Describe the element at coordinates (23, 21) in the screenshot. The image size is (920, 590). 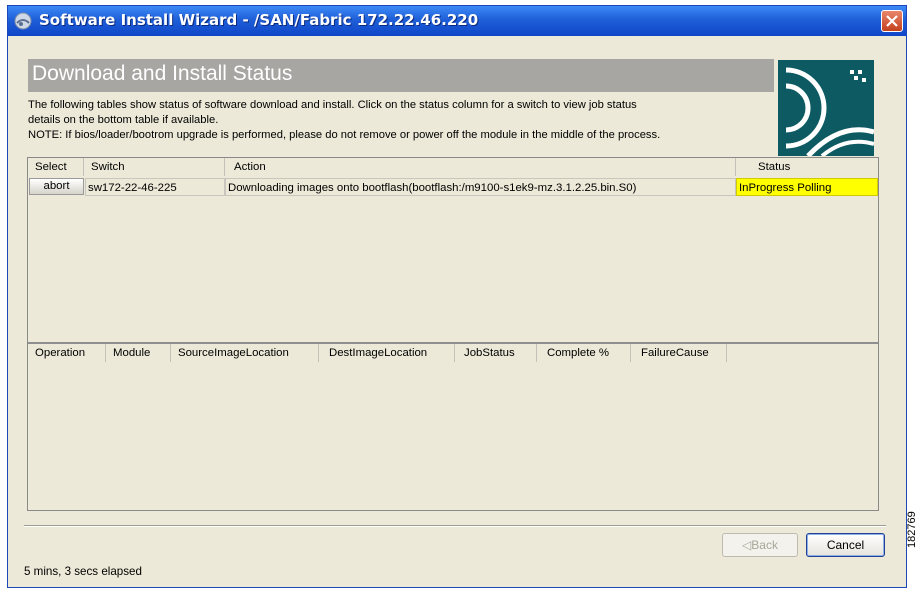
I see `app-icon` at that location.